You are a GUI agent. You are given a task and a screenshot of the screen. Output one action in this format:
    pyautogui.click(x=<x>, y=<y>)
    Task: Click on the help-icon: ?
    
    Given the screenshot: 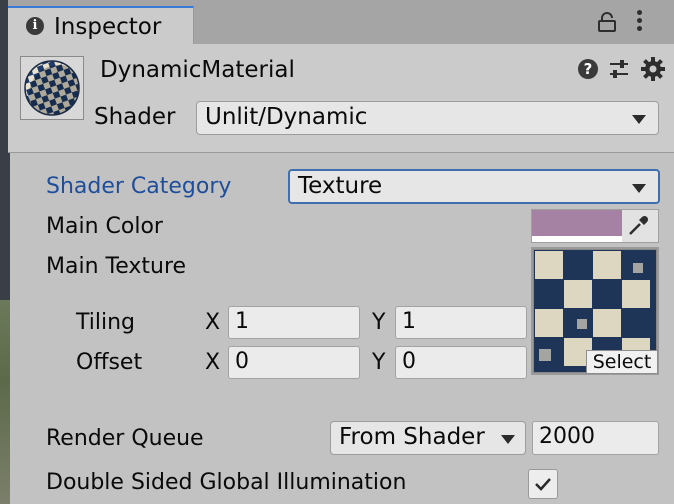 What is the action you would take?
    pyautogui.click(x=588, y=69)
    